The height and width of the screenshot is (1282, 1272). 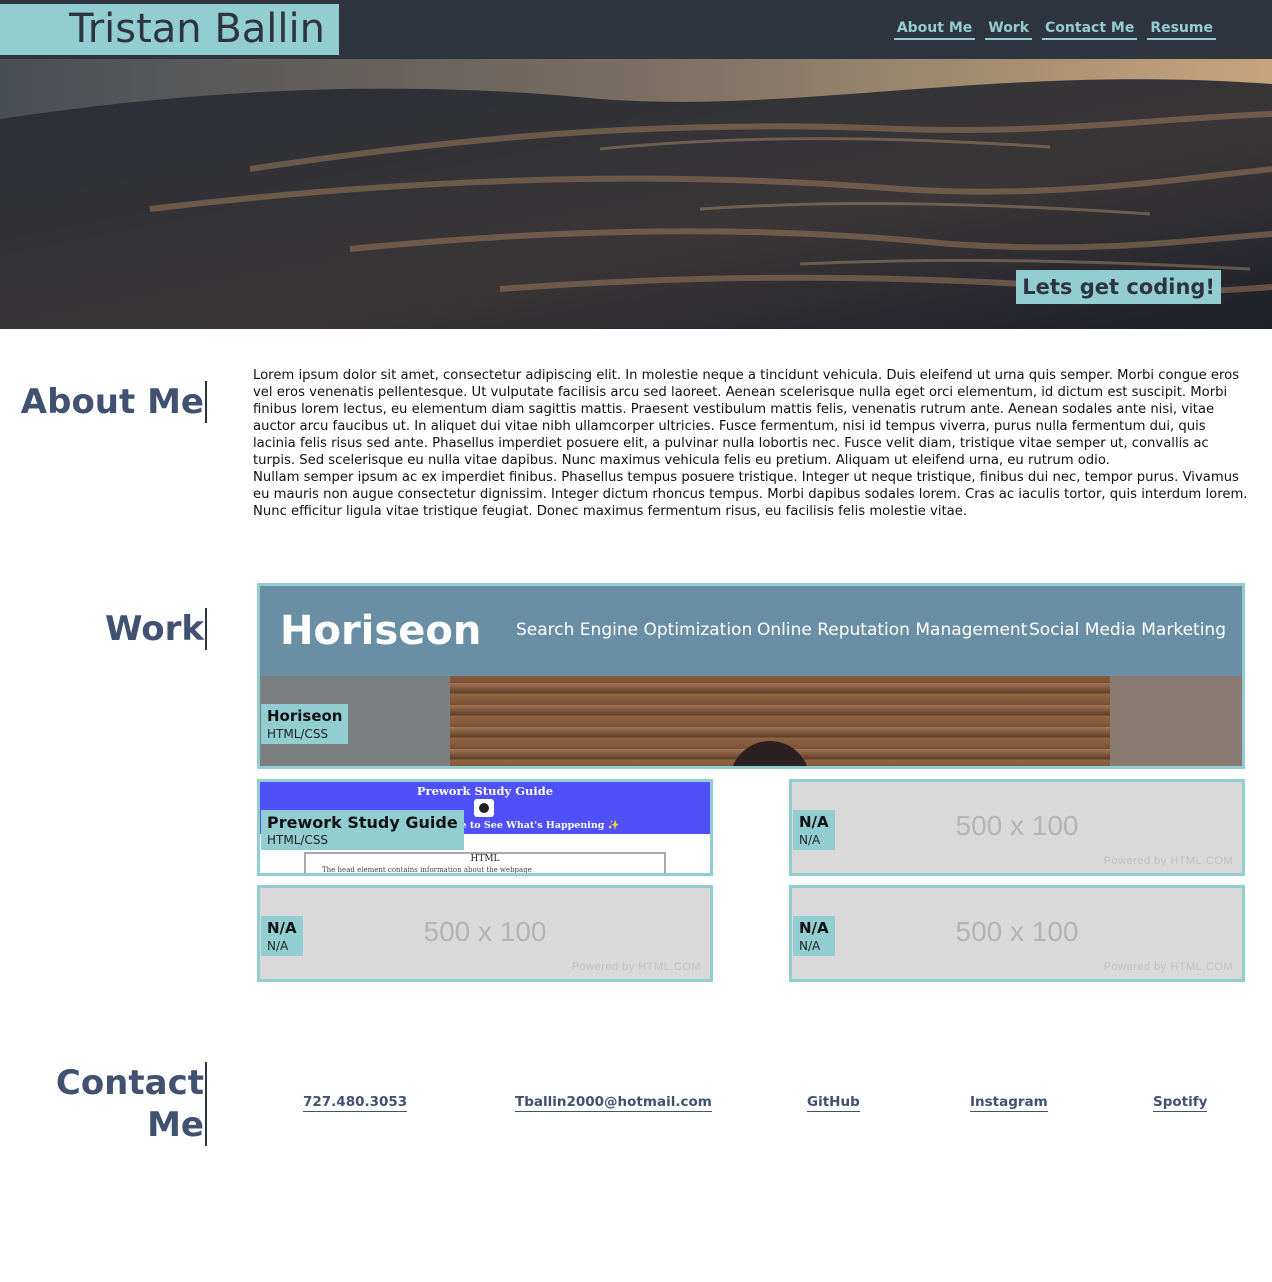 What do you see at coordinates (156, 629) in the screenshot?
I see `work-heading: Work` at bounding box center [156, 629].